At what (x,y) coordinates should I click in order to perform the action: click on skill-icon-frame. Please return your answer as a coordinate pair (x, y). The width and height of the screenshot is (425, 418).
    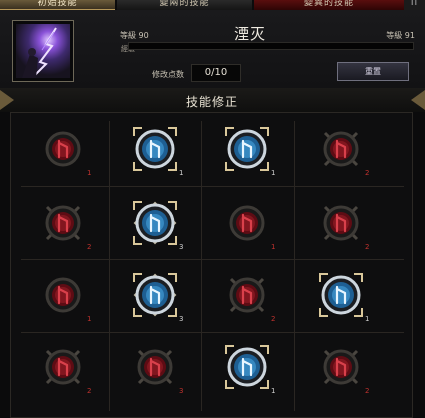
    Looking at the image, I should click on (43, 51).